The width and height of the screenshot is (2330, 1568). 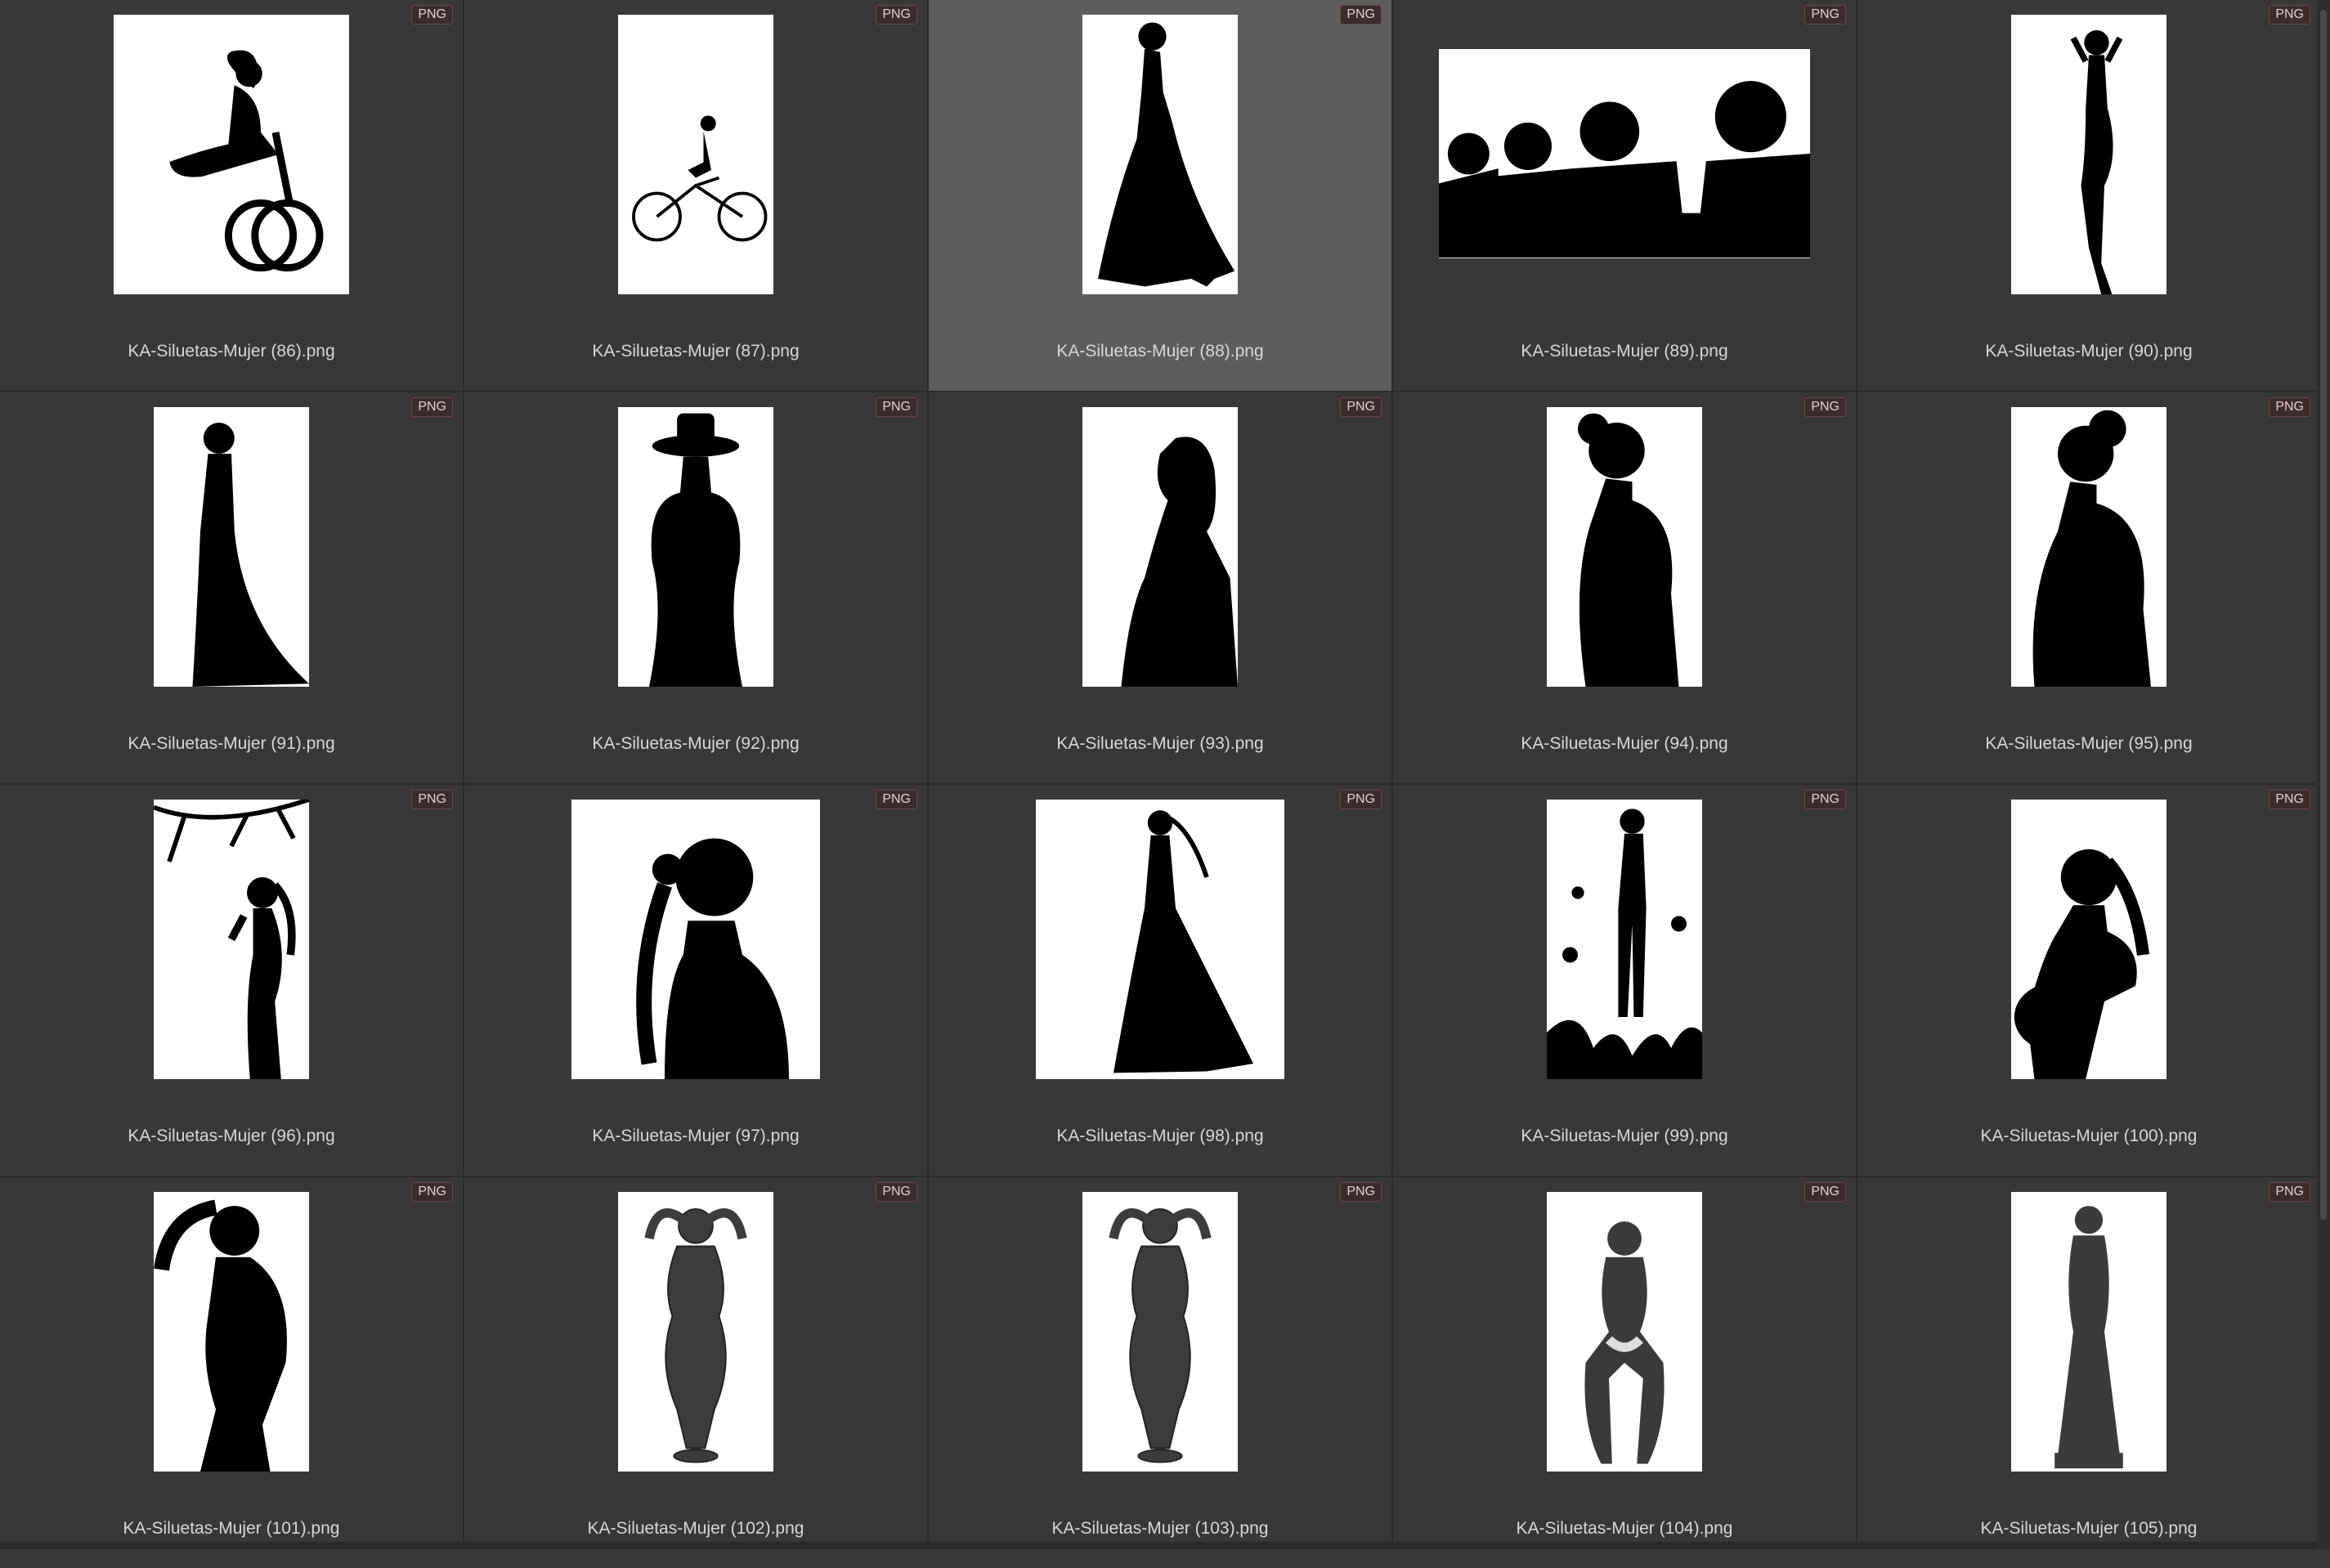 I want to click on thumbnail-tile: PNG KA-Siluetas-Mujer (93).png, so click(x=1160, y=587).